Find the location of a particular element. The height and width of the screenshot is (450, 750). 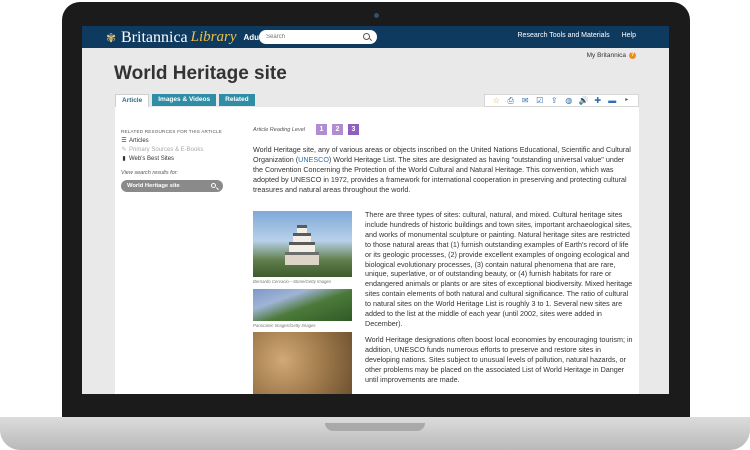

nav-help: Help is located at coordinates (629, 35).